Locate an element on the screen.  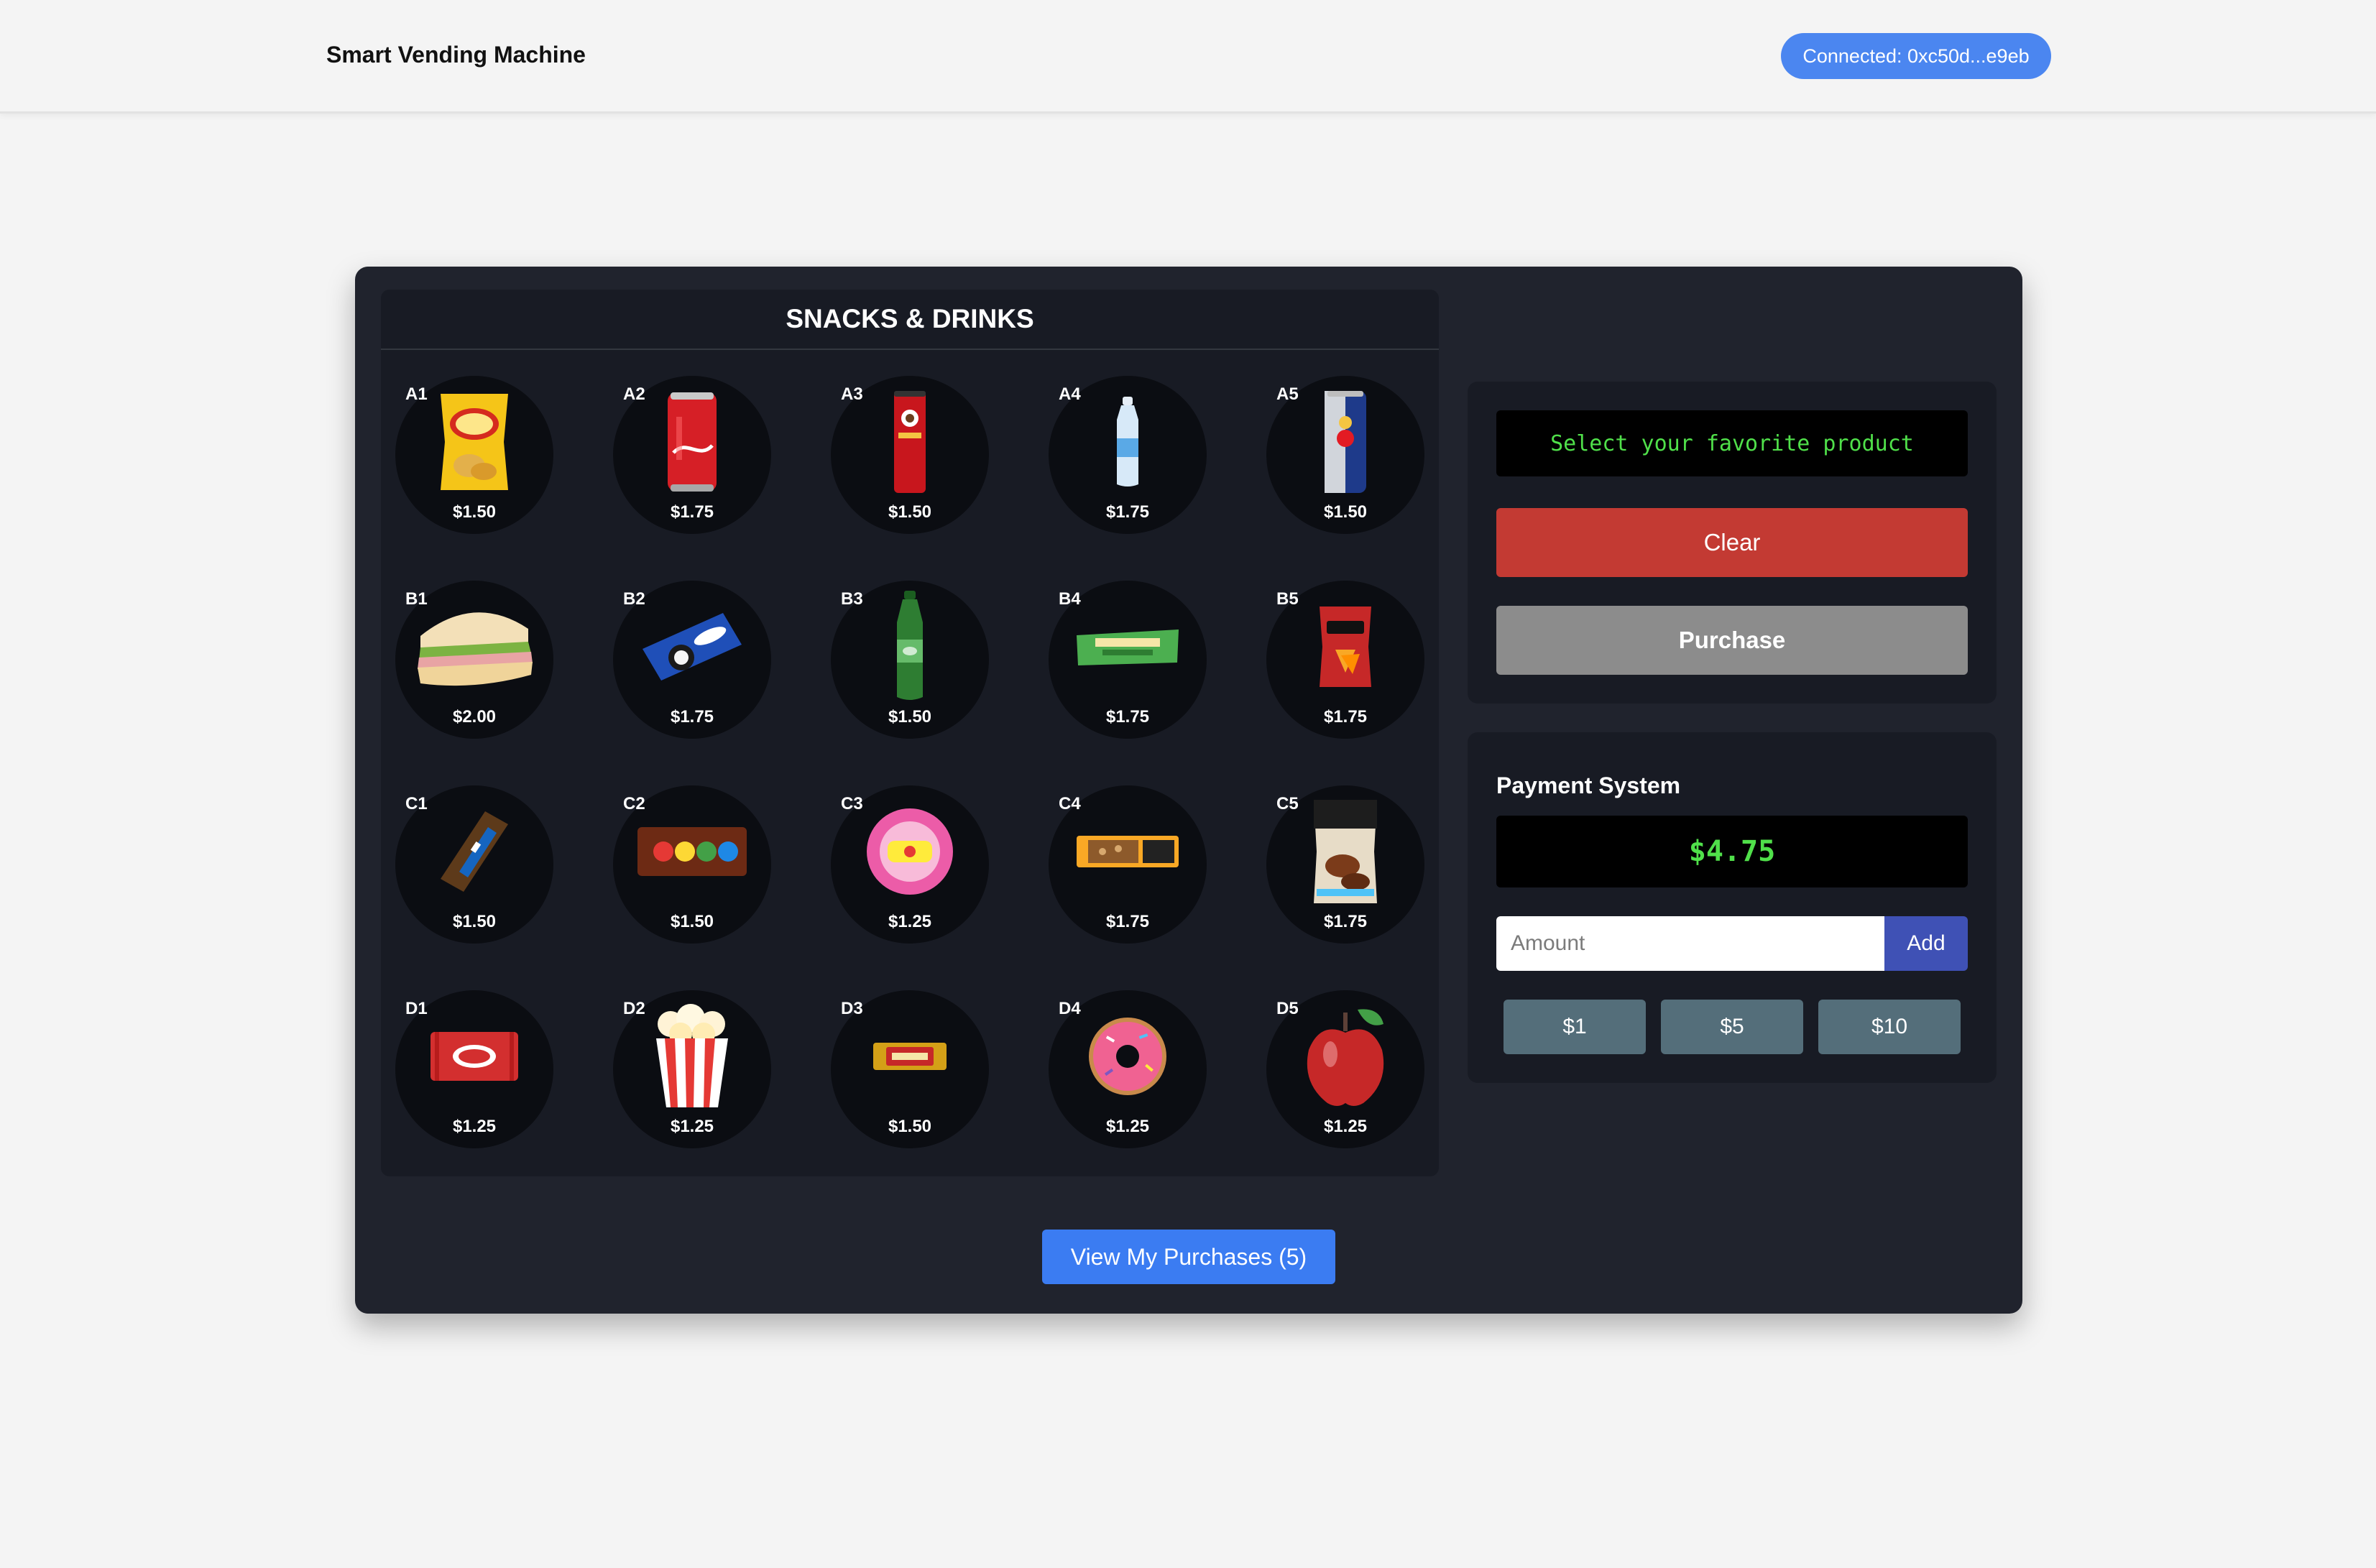
product-slot-a1: A1 $1.50 is located at coordinates (474, 455).